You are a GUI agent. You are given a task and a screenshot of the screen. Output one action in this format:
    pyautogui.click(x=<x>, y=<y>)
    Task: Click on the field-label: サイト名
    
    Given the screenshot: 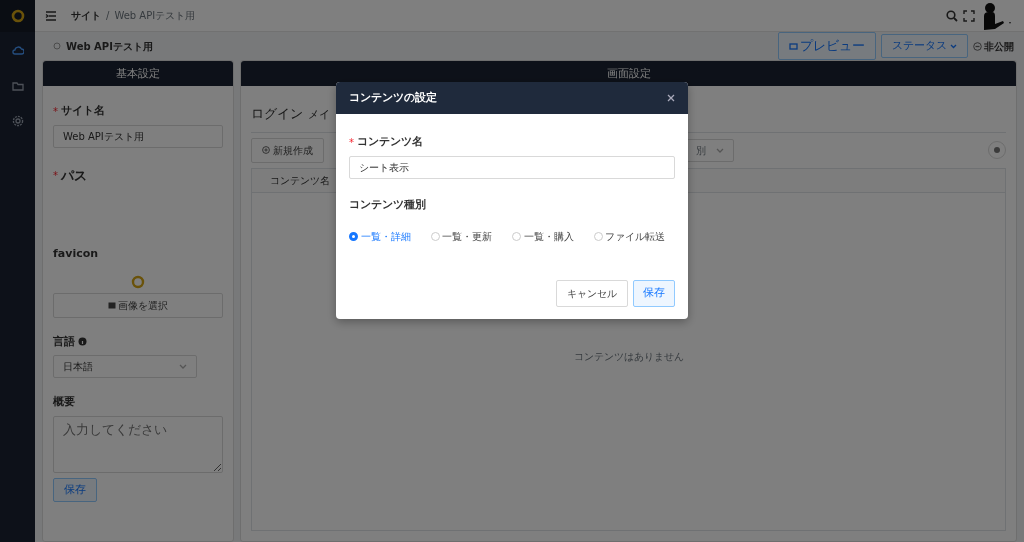 What is the action you would take?
    pyautogui.click(x=83, y=111)
    